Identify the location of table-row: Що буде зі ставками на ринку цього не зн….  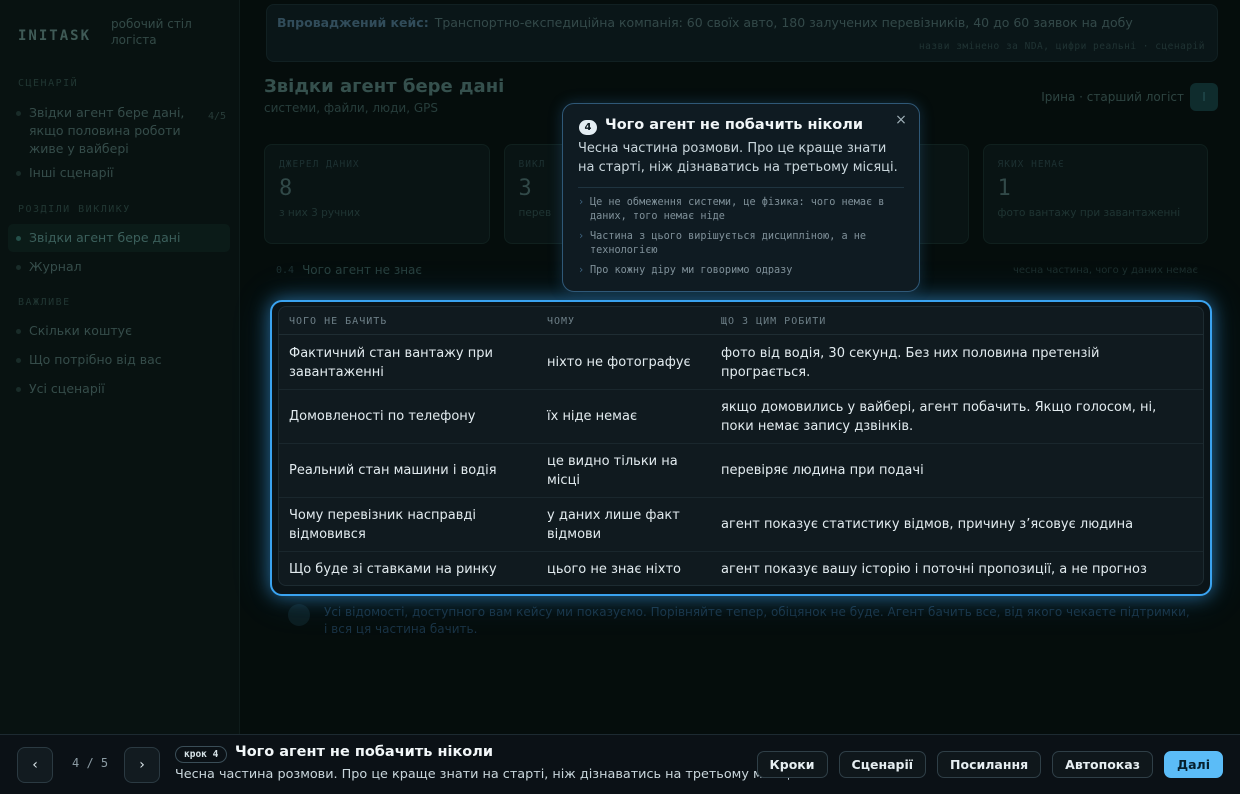
(741, 568).